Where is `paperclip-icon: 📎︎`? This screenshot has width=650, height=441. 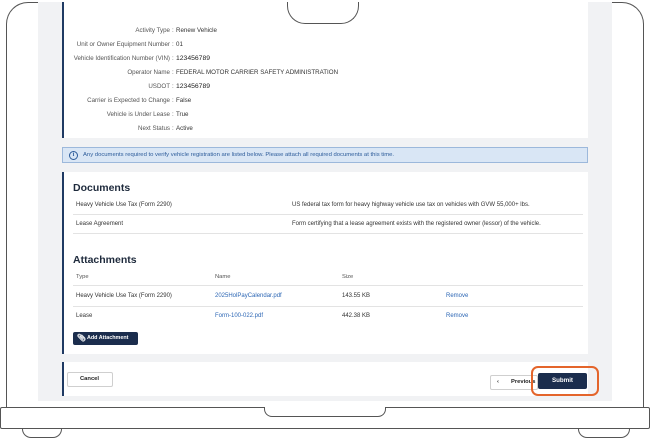
paperclip-icon: 📎︎ is located at coordinates (81, 338).